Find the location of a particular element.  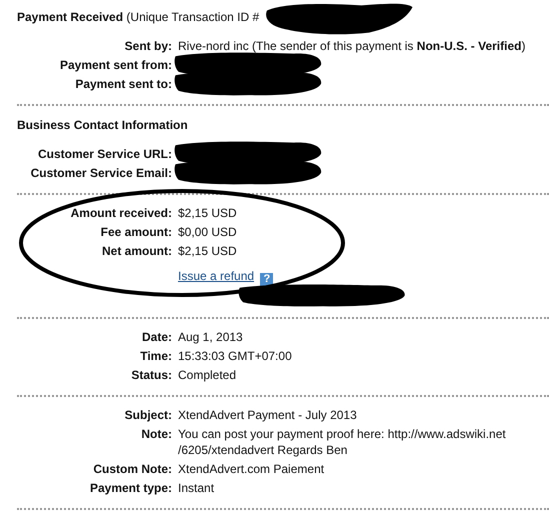

section-heading: Business Contact Information is located at coordinates (103, 125).